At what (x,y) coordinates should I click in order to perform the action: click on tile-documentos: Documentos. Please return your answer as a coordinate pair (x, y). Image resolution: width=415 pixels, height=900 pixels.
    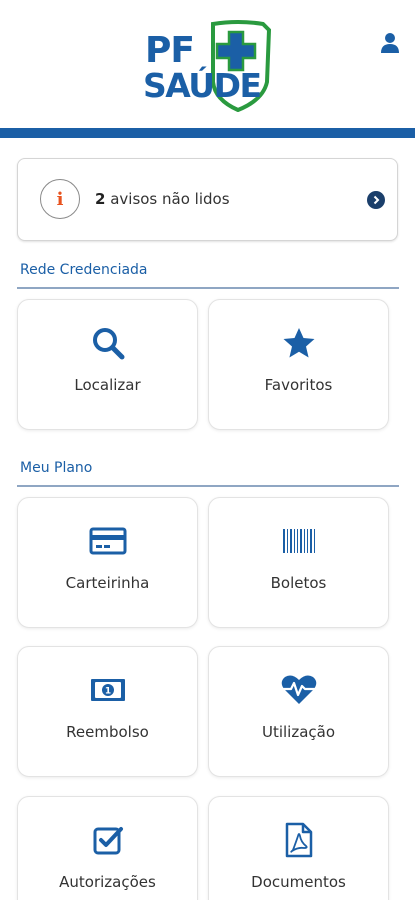
    Looking at the image, I should click on (298, 848).